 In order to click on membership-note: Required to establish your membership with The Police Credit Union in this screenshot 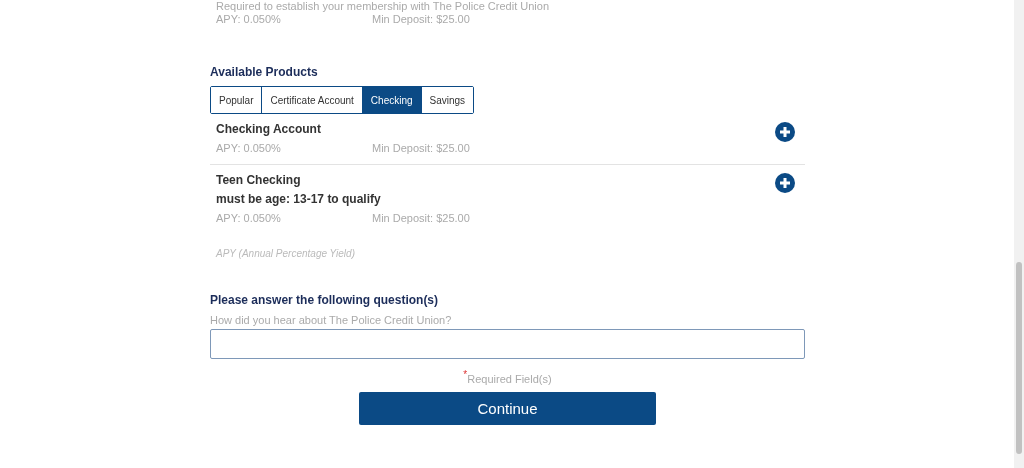, I will do `click(383, 6)`.